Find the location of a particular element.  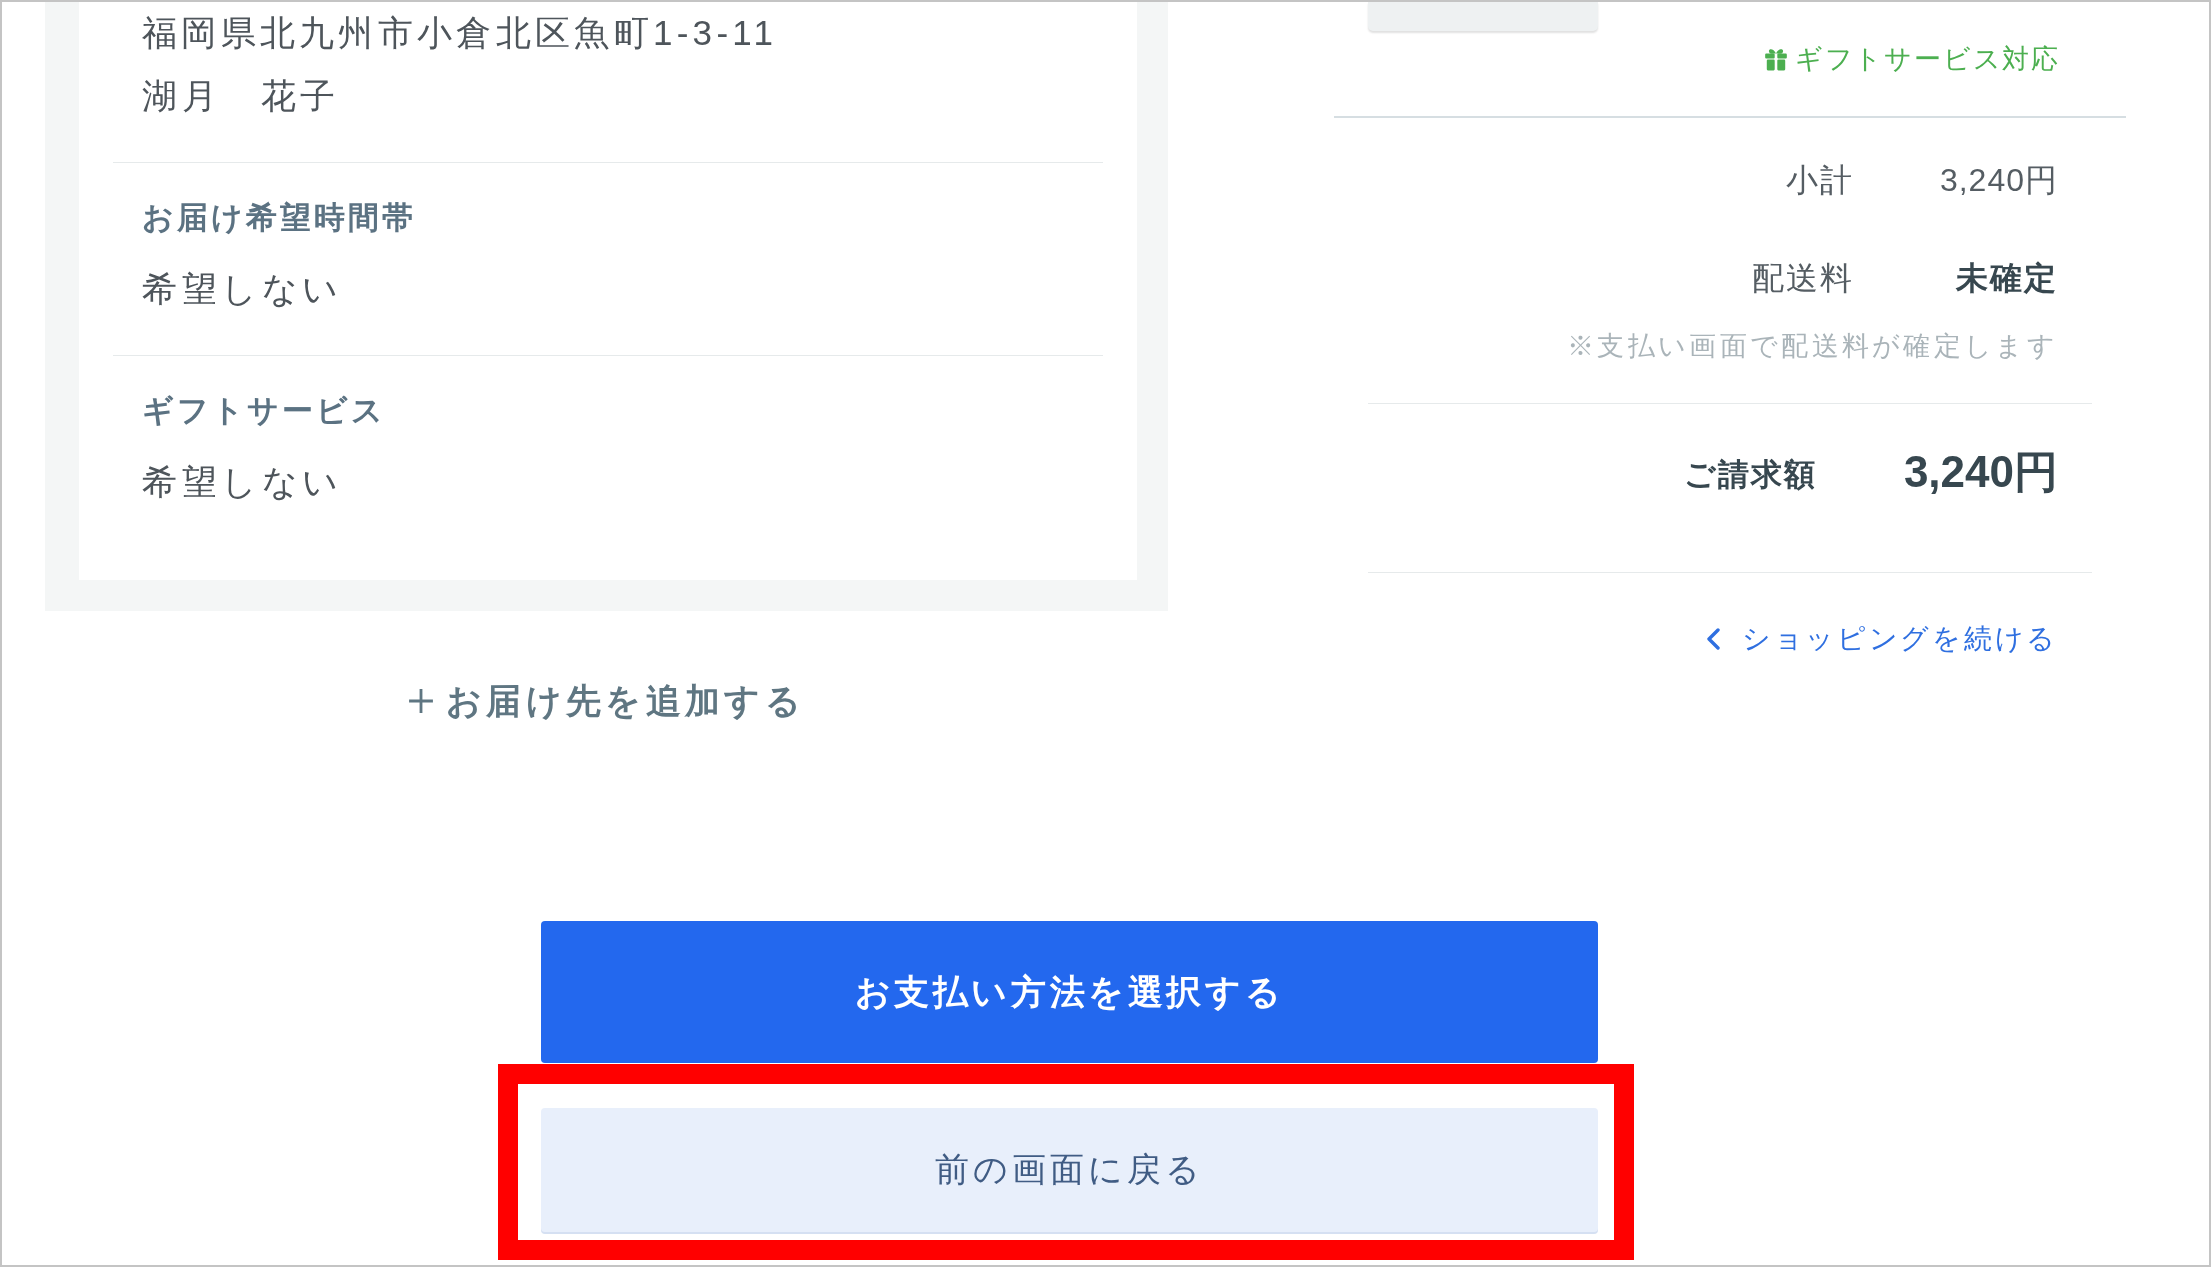

chevron-left-icon is located at coordinates (1713, 639).